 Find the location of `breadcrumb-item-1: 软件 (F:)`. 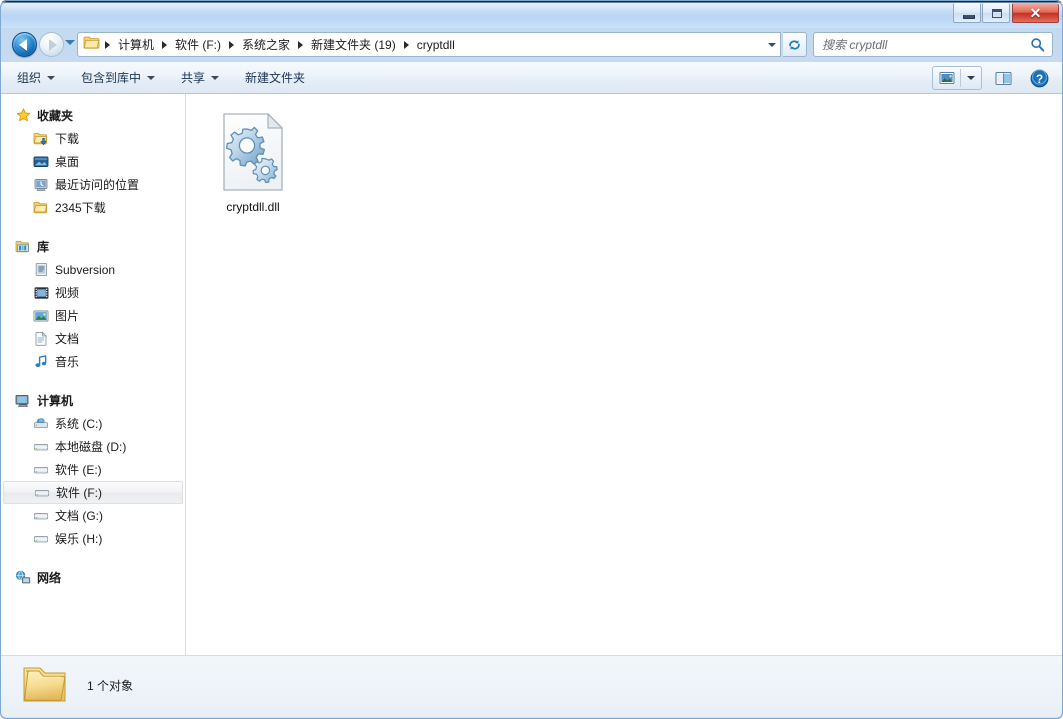

breadcrumb-item-1: 软件 (F:) is located at coordinates (198, 45).